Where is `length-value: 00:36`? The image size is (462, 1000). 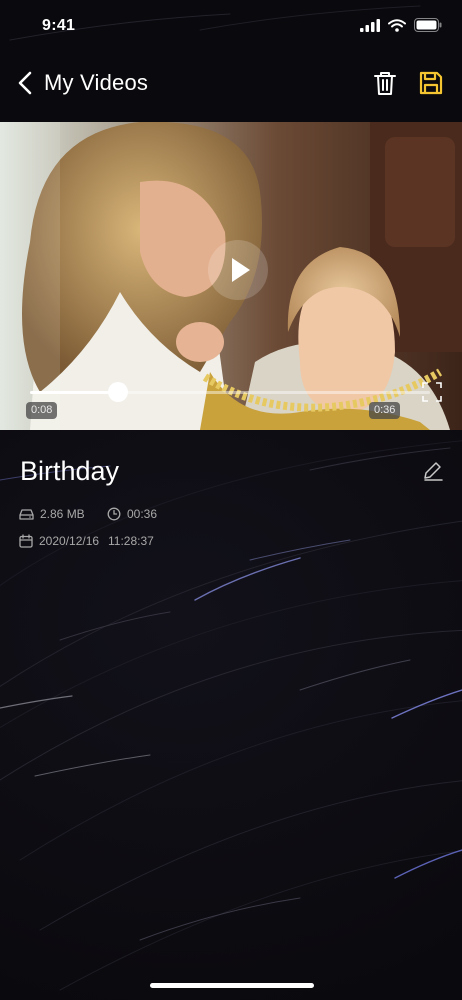
length-value: 00:36 is located at coordinates (142, 514).